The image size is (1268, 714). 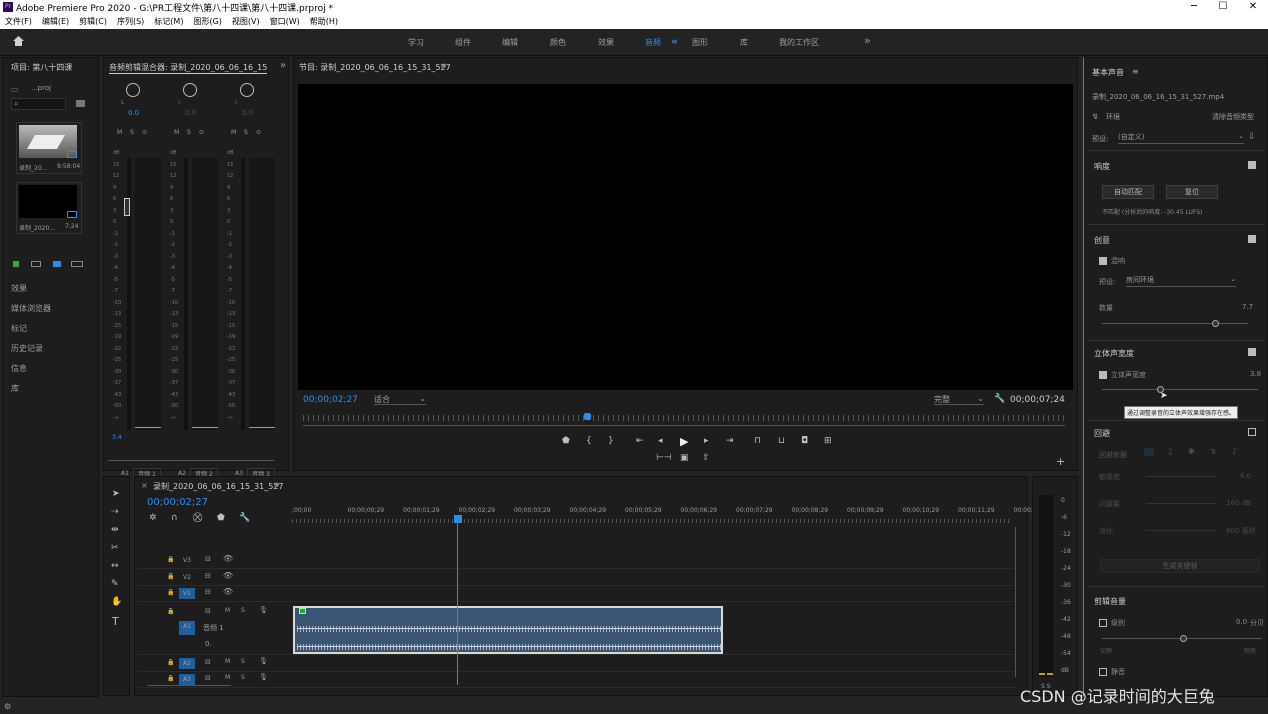 I want to click on wrench-icon: 🔧, so click(x=999, y=399).